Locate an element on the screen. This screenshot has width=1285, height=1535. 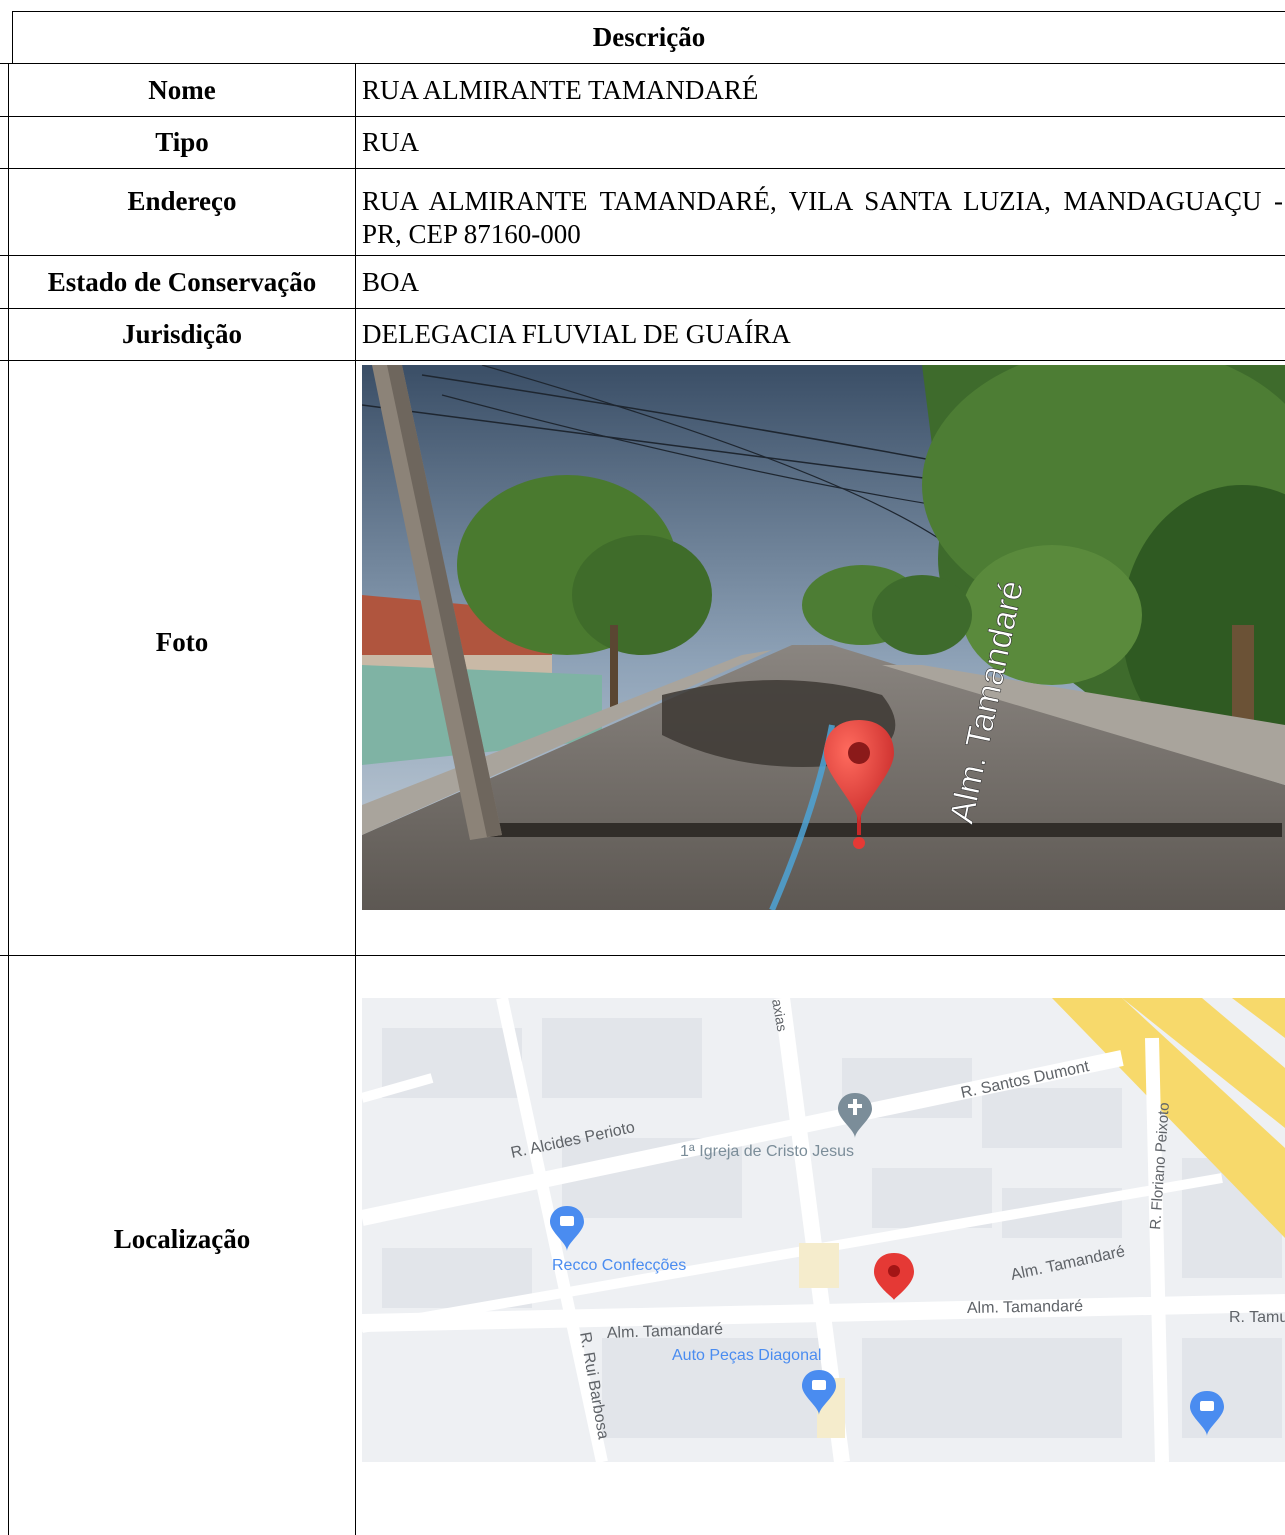
value-nome: RUA ALMIRANTE TAMANDARÉ is located at coordinates (560, 89).